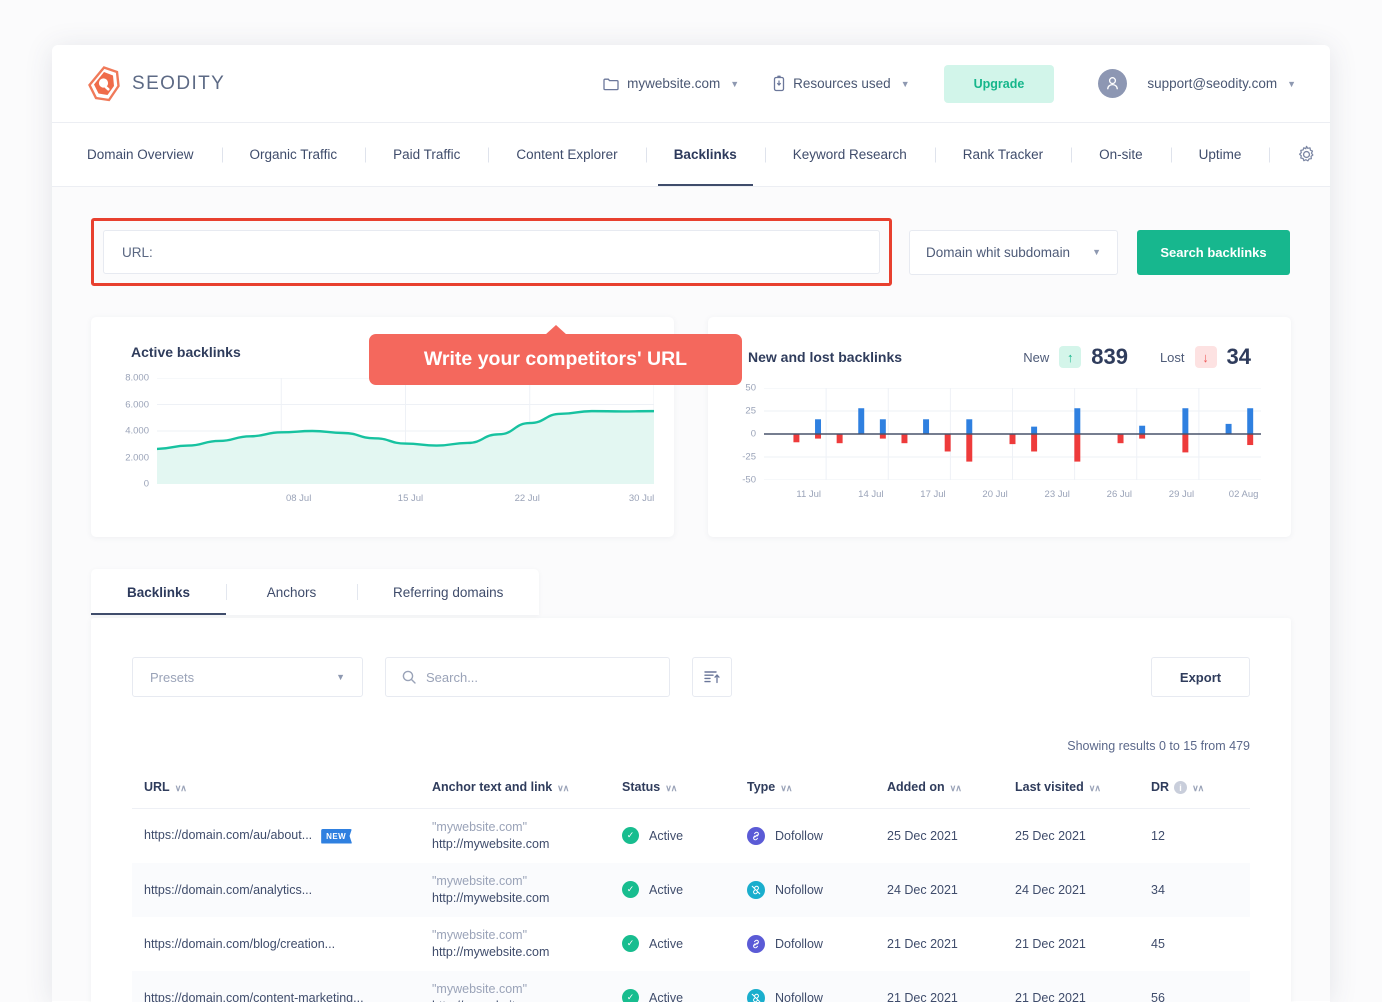 The width and height of the screenshot is (1382, 1002). What do you see at coordinates (756, 889) in the screenshot?
I see `nofollow-icon` at bounding box center [756, 889].